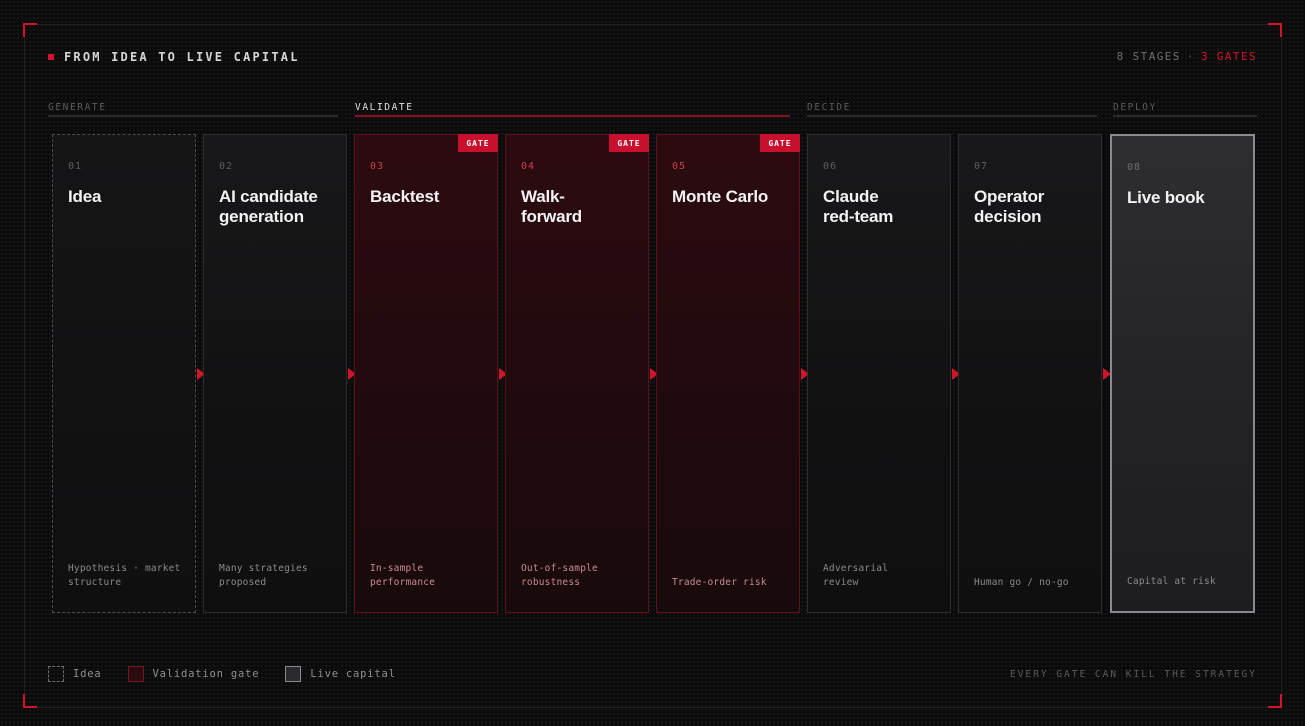 This screenshot has width=1305, height=726. What do you see at coordinates (829, 107) in the screenshot?
I see `phase-label: DECIDE` at bounding box center [829, 107].